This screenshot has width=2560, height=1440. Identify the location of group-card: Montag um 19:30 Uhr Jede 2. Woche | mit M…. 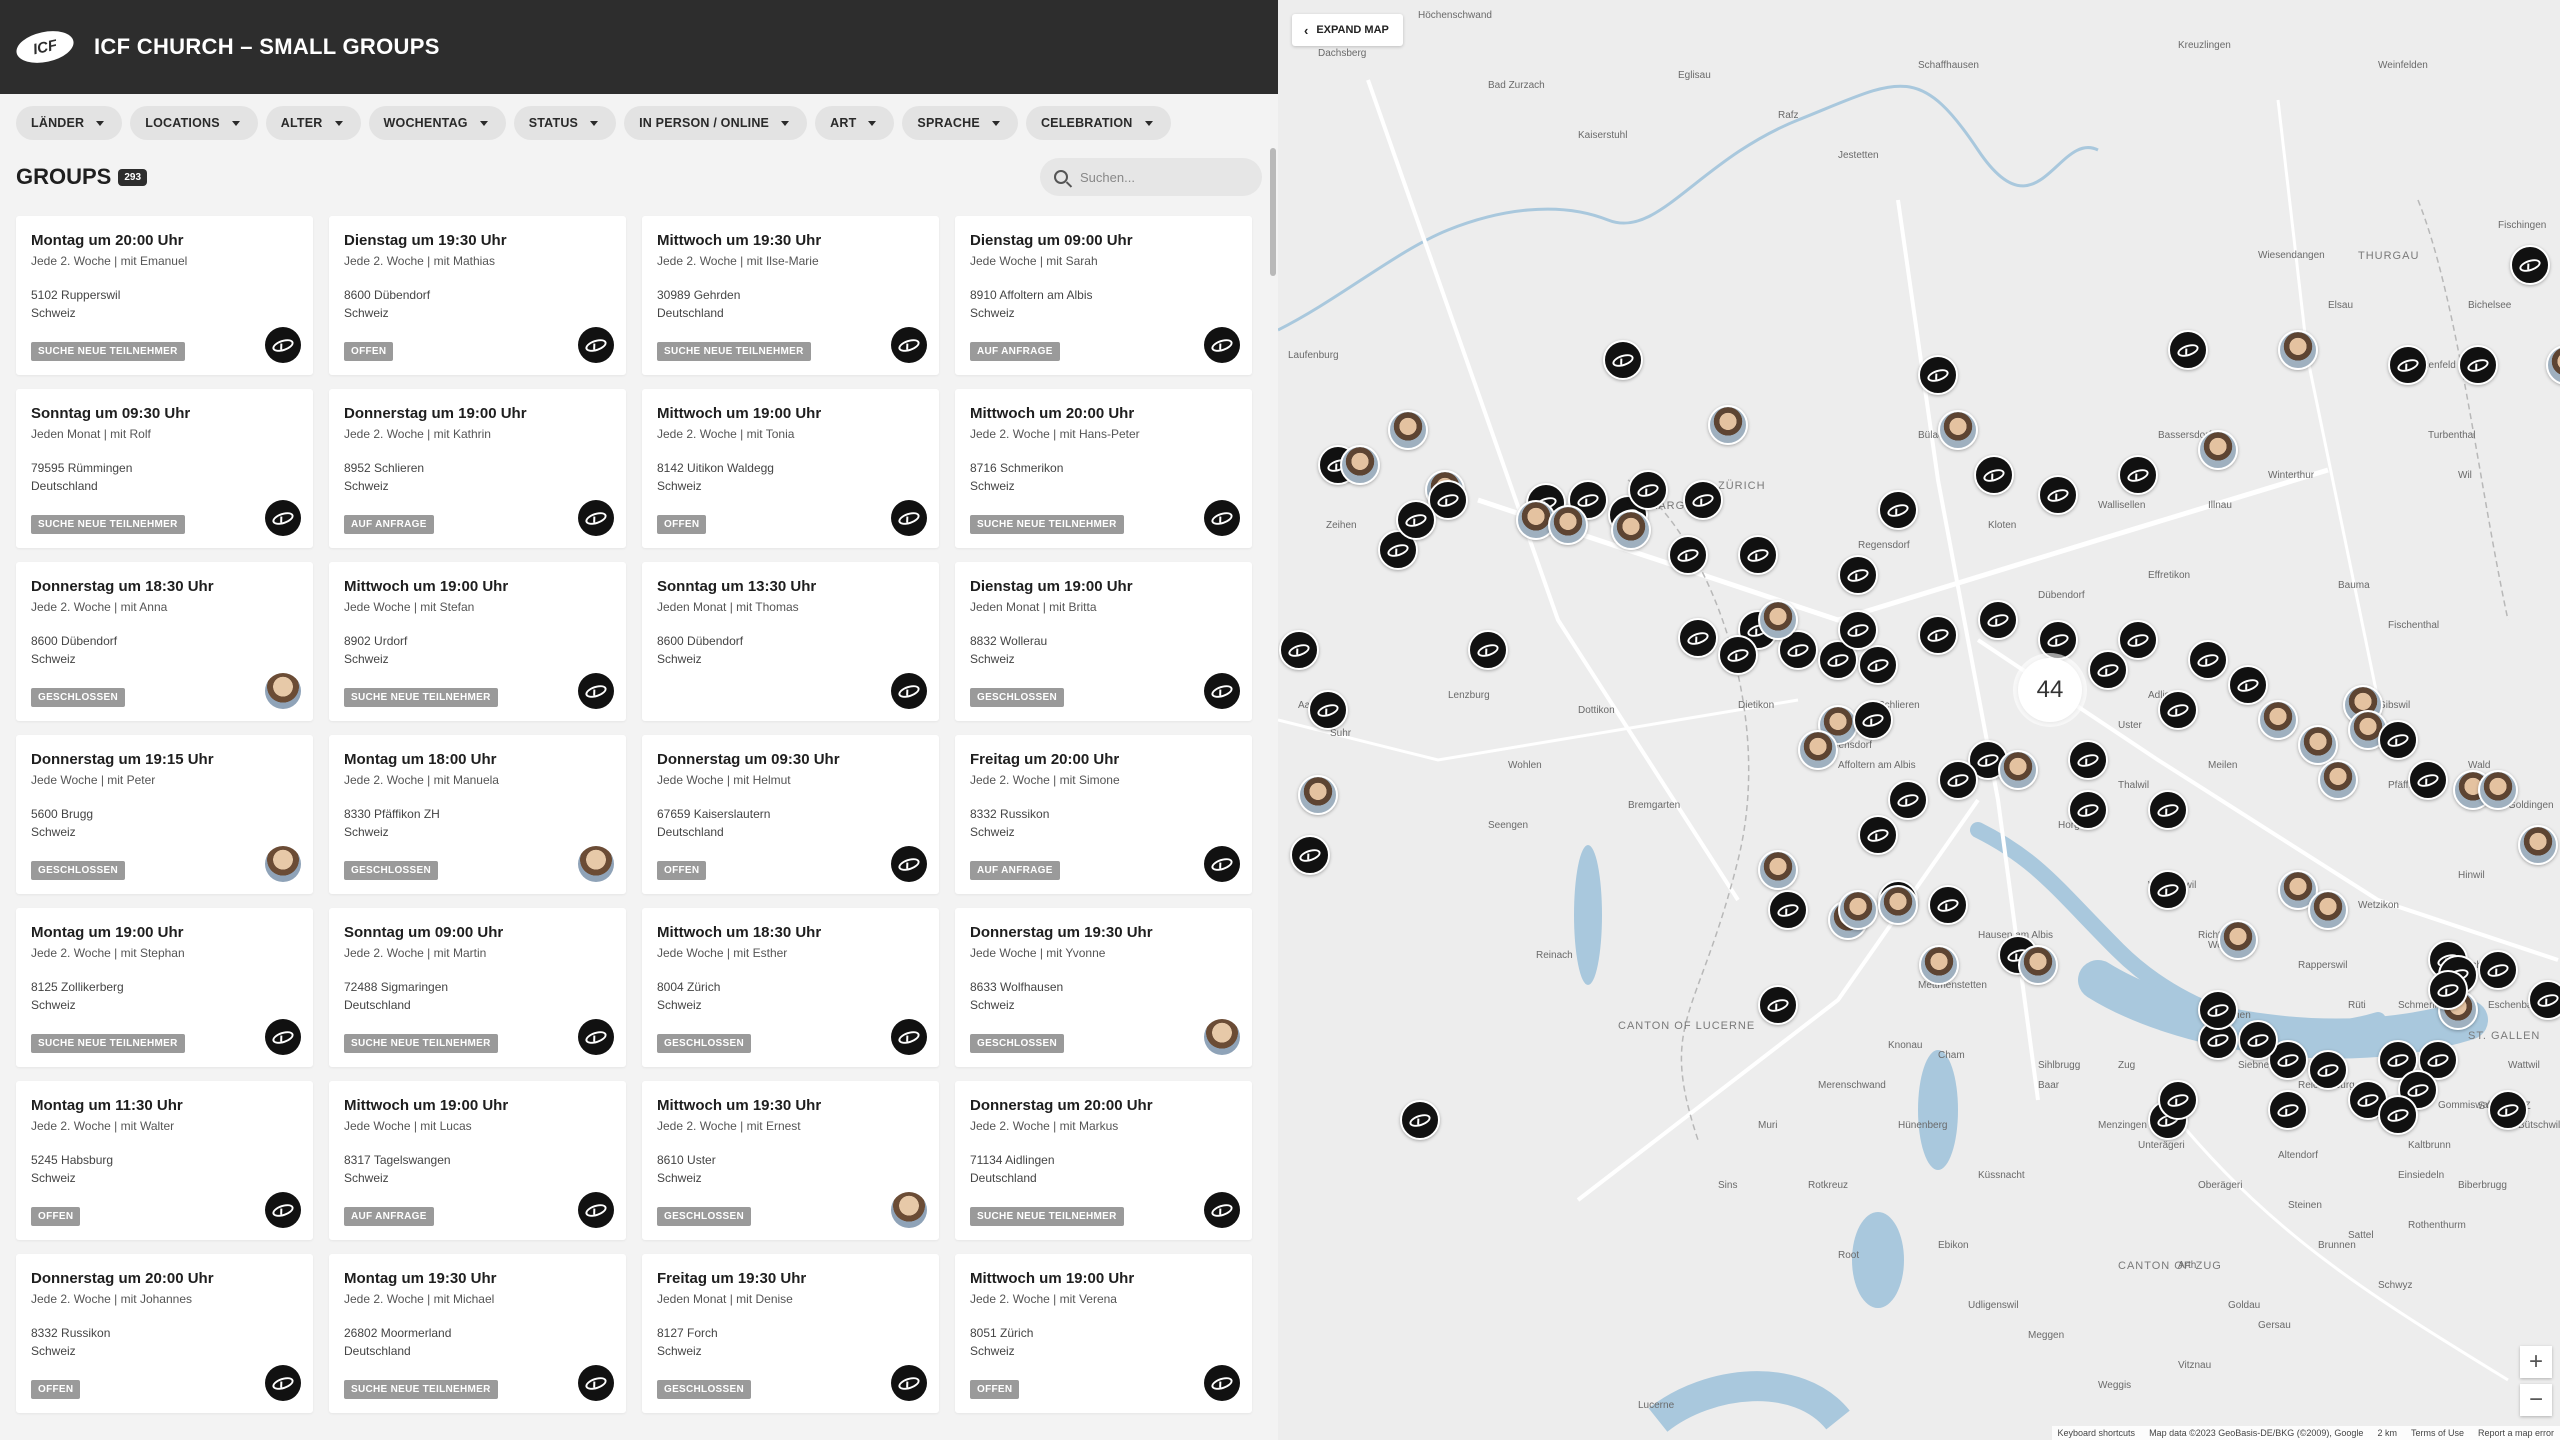
(477, 1333).